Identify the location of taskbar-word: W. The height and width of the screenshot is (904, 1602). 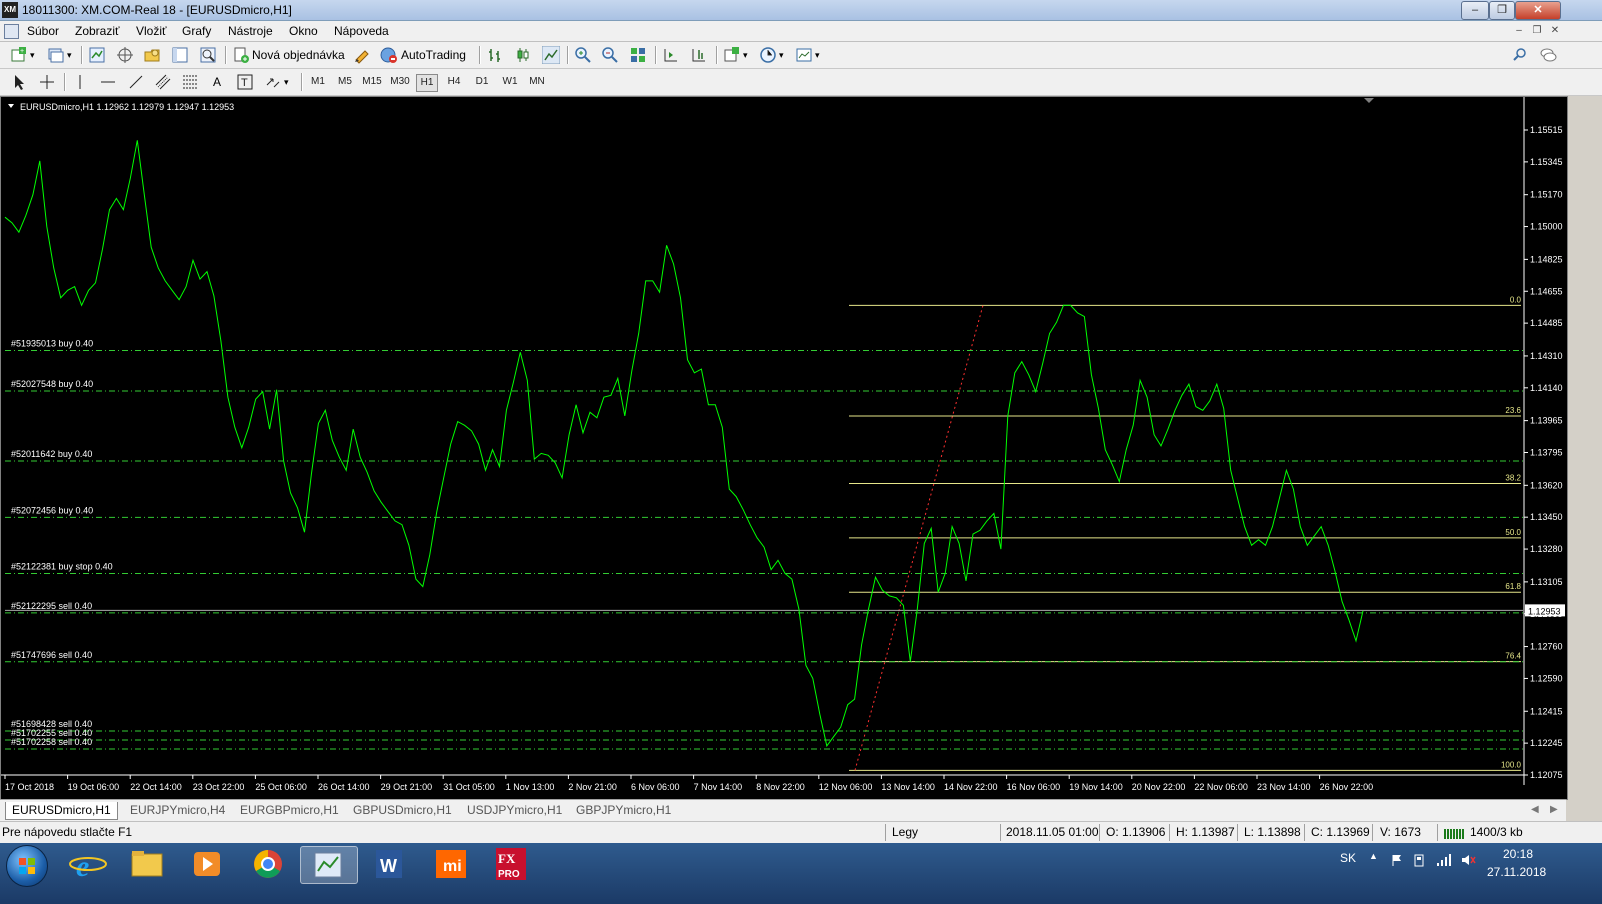
(390, 864).